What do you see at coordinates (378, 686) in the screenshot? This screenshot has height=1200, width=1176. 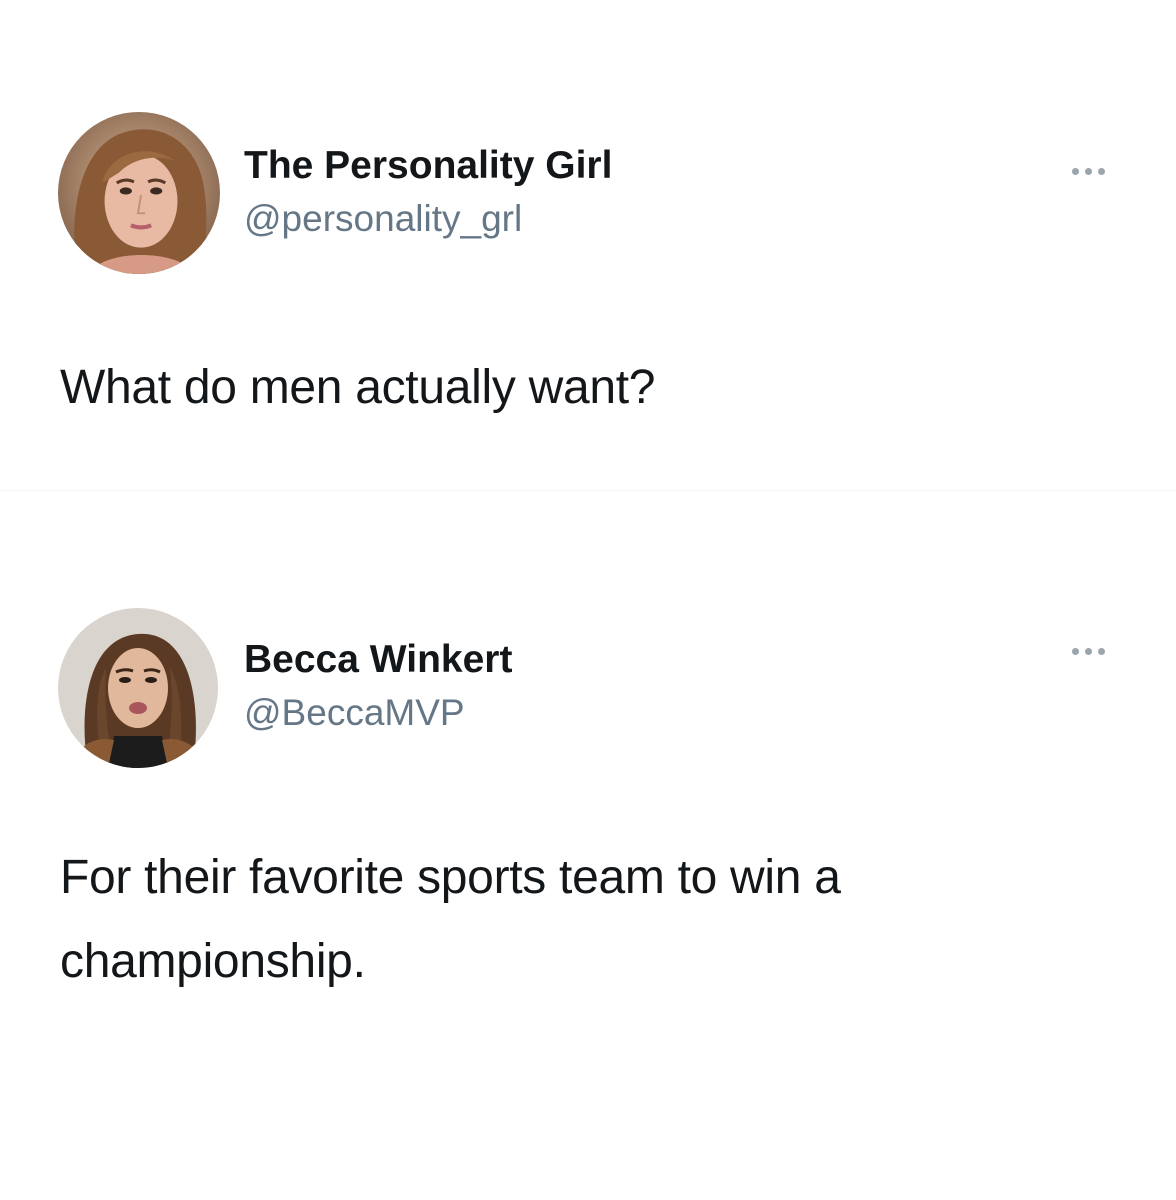 I see `user-info: Becca Winkert @BeccaMVP` at bounding box center [378, 686].